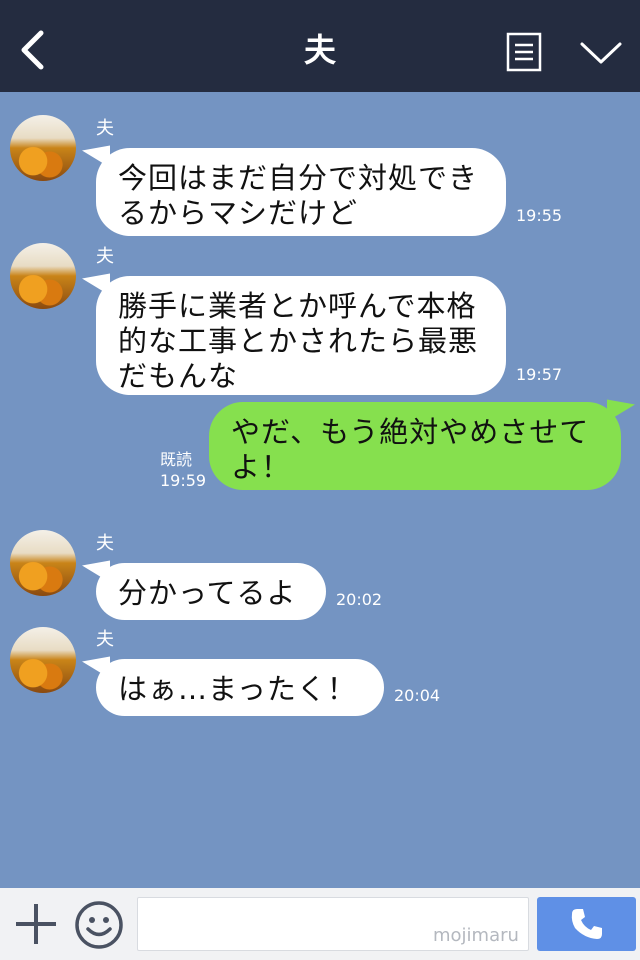 This screenshot has width=640, height=960. I want to click on message-bubble: 勝手に業者とか呼んで本格 的な工事とかされたら最悪 だもんな, so click(301, 335).